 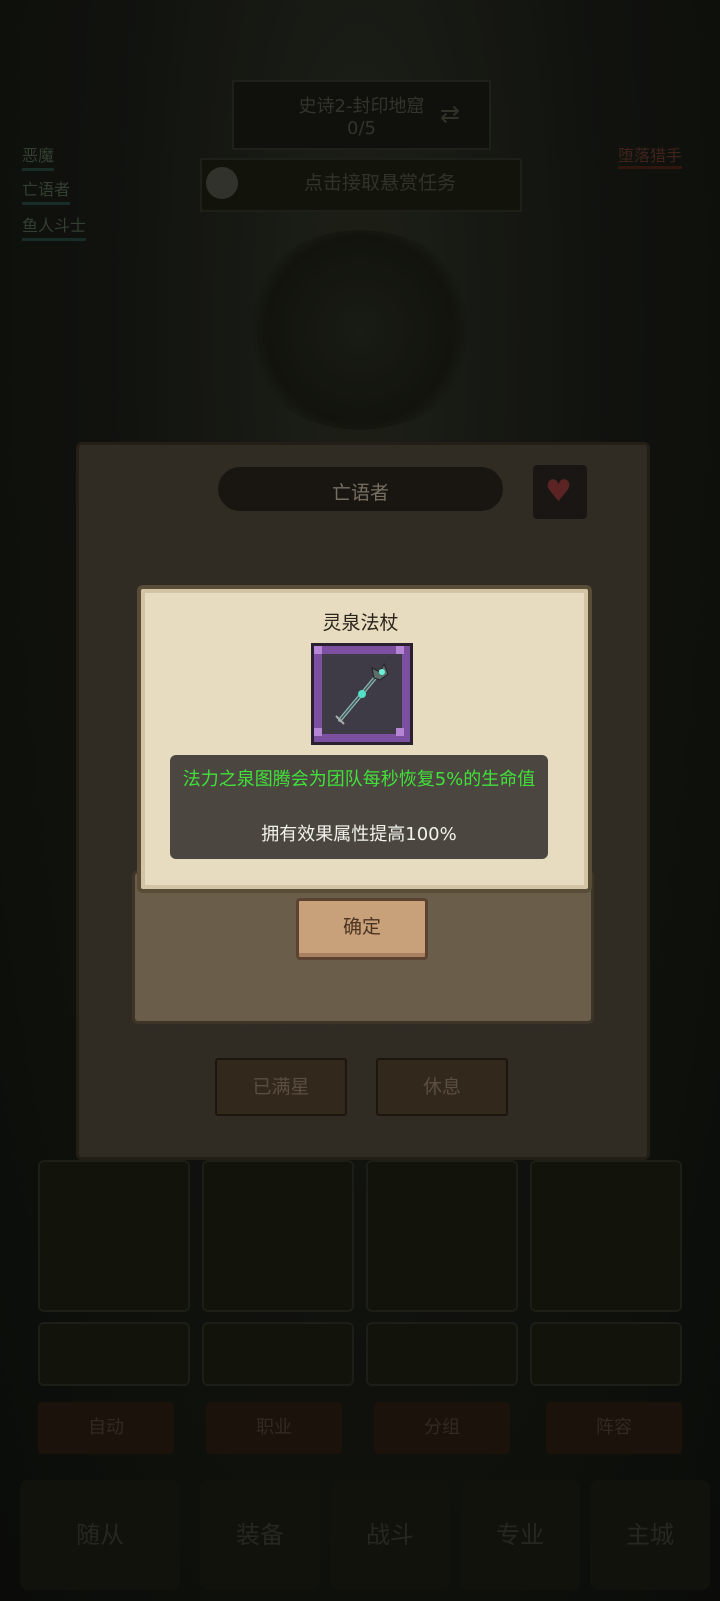 What do you see at coordinates (362, 694) in the screenshot?
I see `staff-icon` at bounding box center [362, 694].